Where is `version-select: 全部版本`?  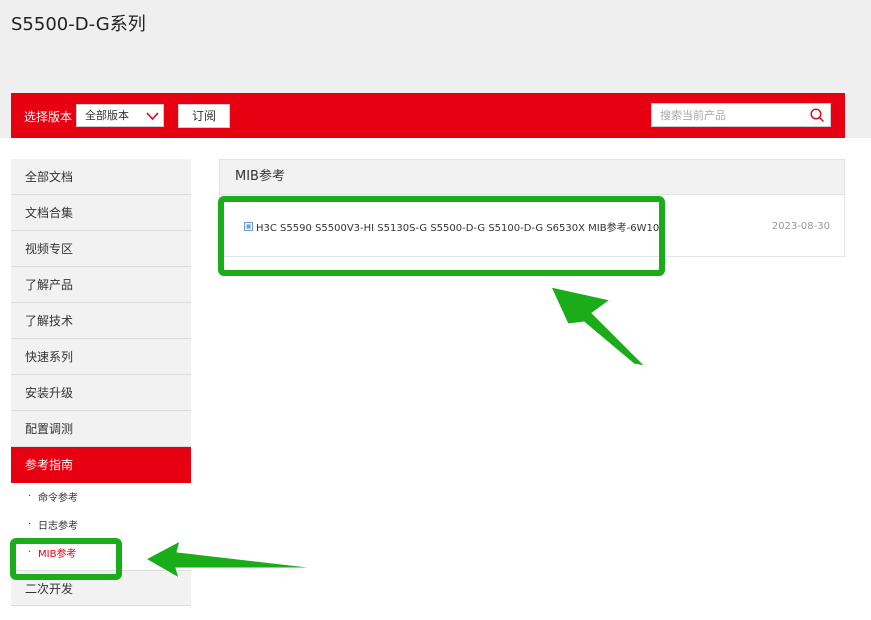 version-select: 全部版本 is located at coordinates (120, 115).